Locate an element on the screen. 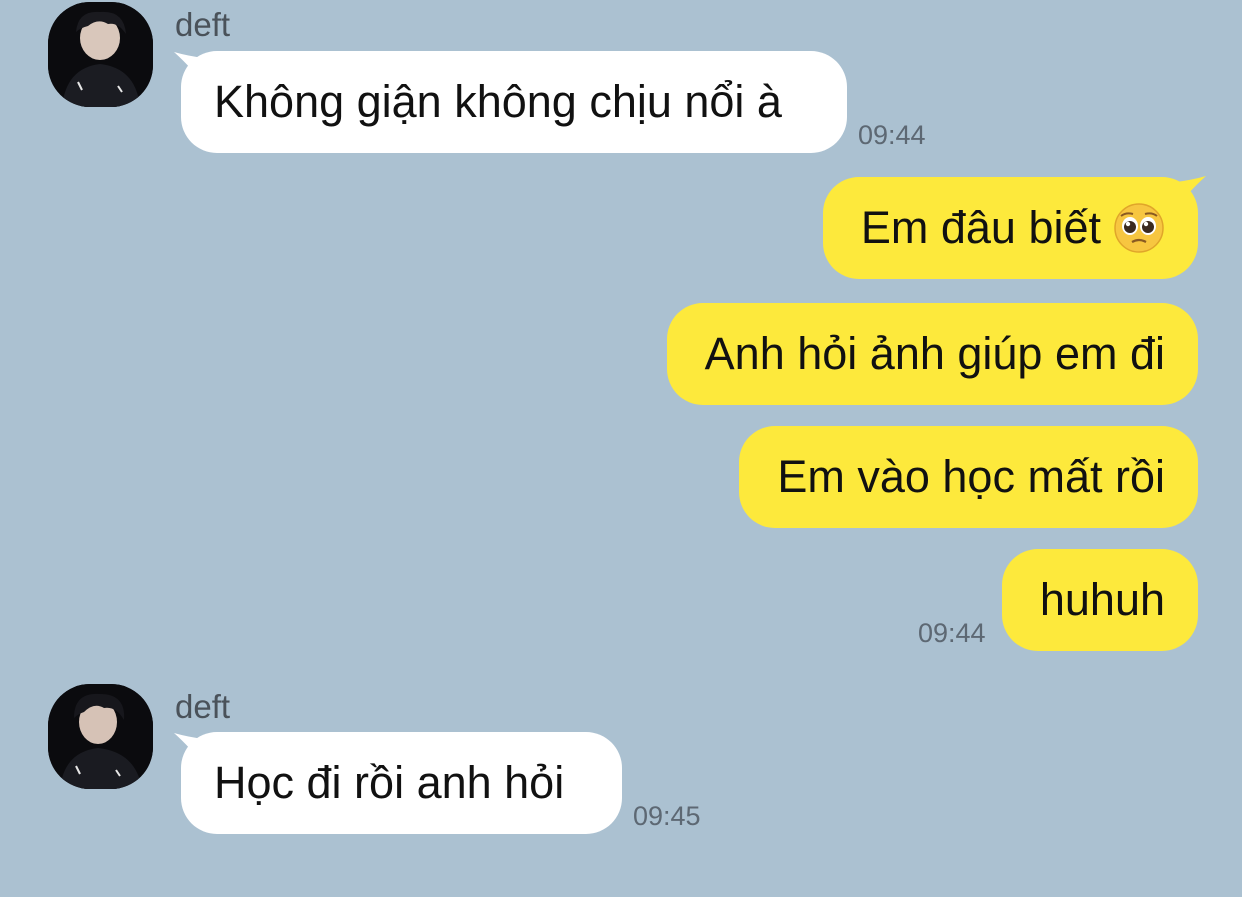 This screenshot has width=1242, height=897. message-bubble-outgoing: huhuh is located at coordinates (1099, 600).